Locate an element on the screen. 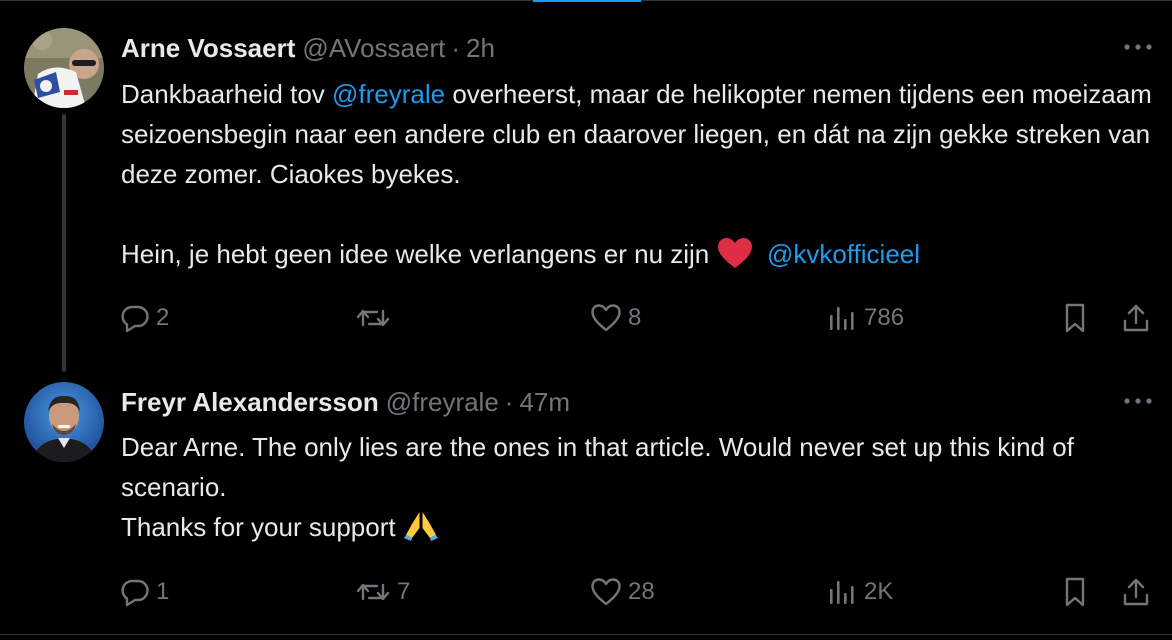  tweet-actions: 1 7 28 2K is located at coordinates (586, 592).